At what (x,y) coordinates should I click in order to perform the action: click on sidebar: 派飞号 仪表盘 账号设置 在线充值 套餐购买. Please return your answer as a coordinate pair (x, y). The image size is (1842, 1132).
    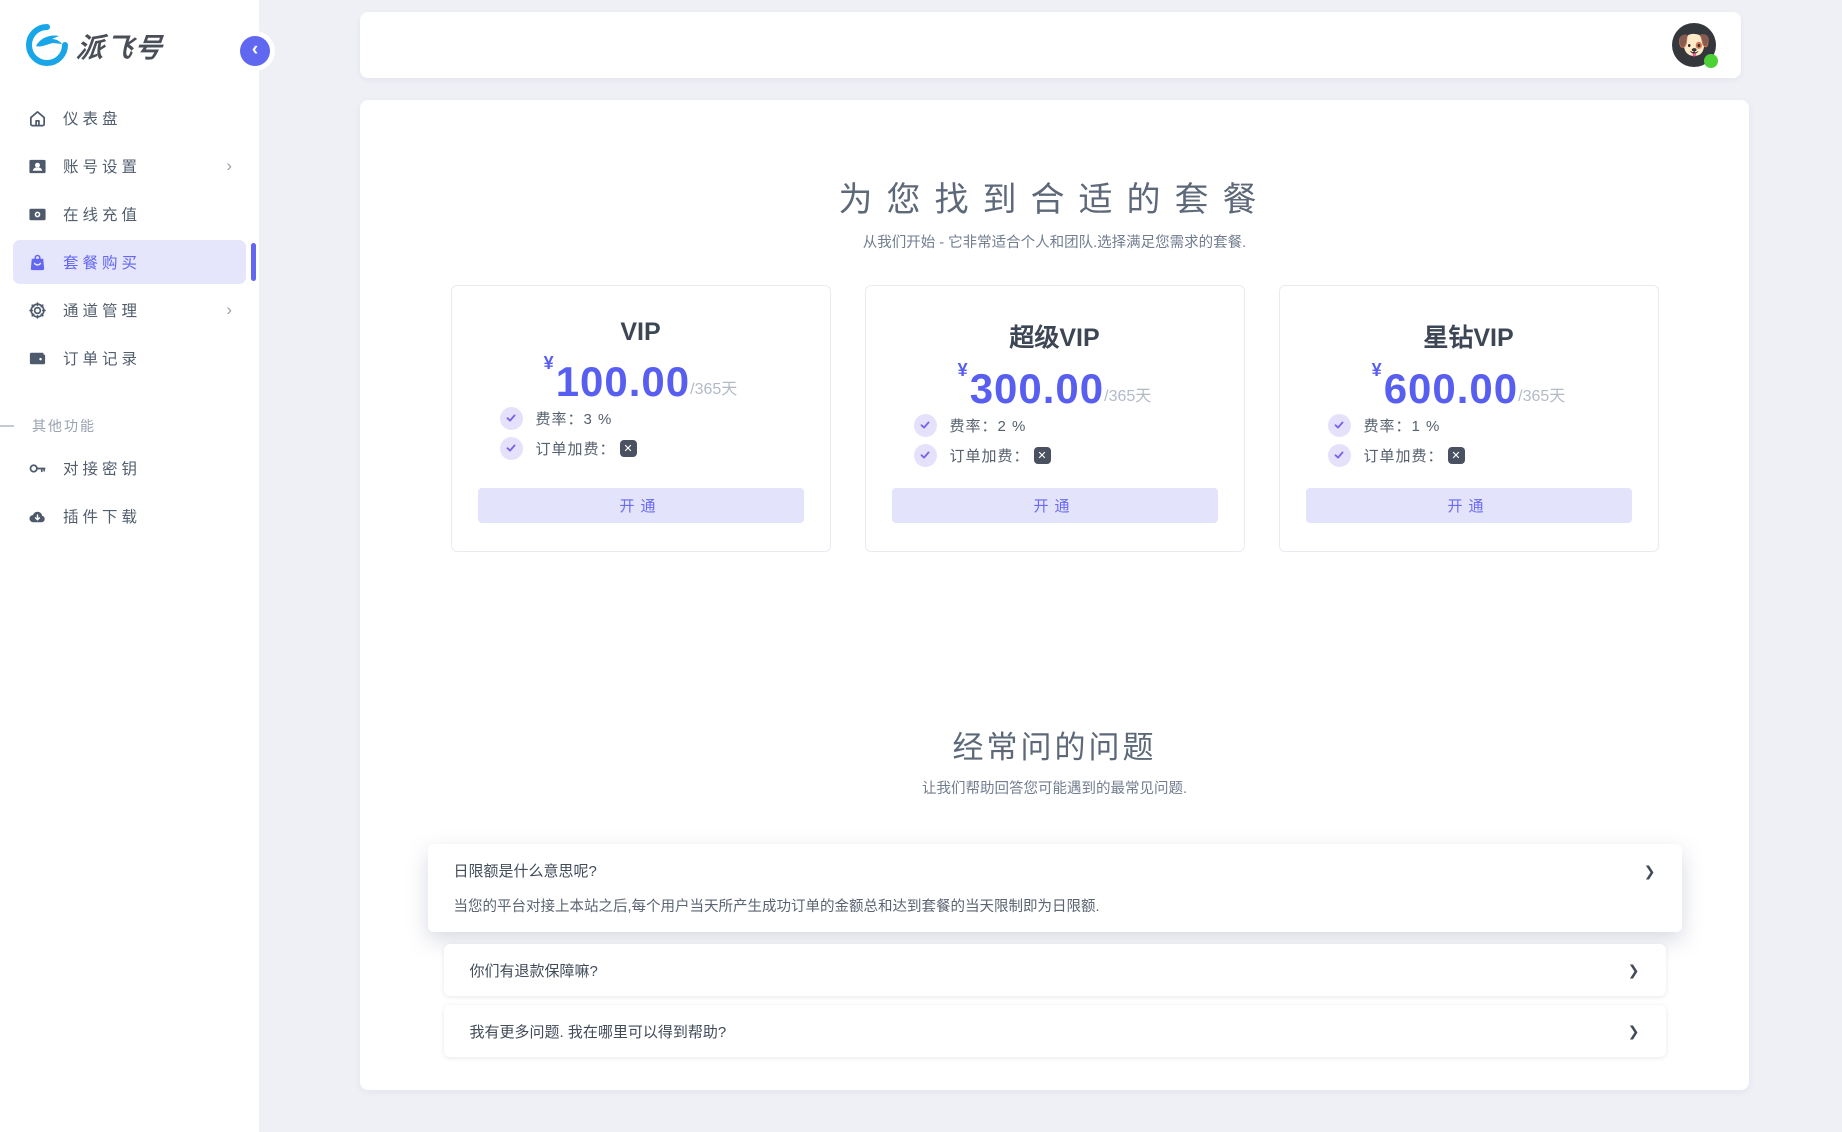
    Looking at the image, I should click on (135, 566).